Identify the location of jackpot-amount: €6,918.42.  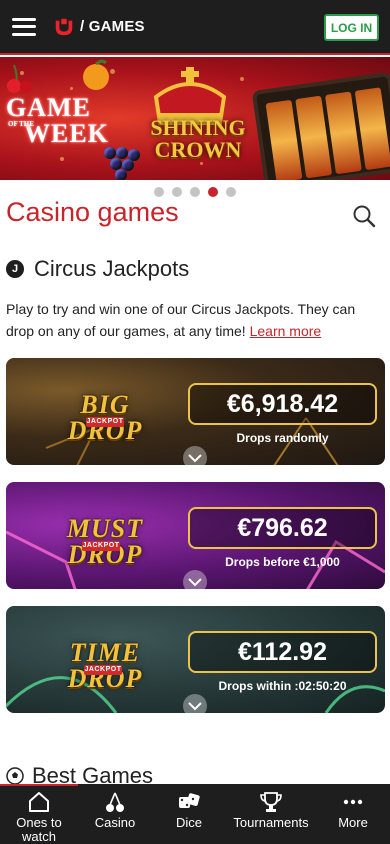
(282, 404).